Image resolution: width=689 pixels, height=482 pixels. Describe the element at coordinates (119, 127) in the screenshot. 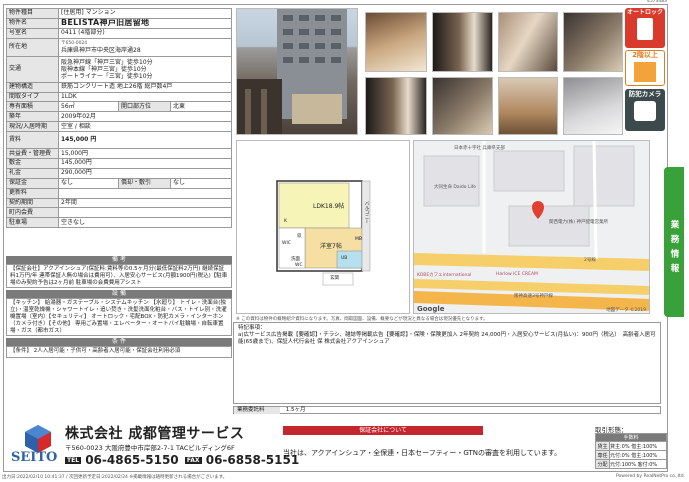

I see `spec-row: 現況/入居時期 空室 / 相談` at that location.